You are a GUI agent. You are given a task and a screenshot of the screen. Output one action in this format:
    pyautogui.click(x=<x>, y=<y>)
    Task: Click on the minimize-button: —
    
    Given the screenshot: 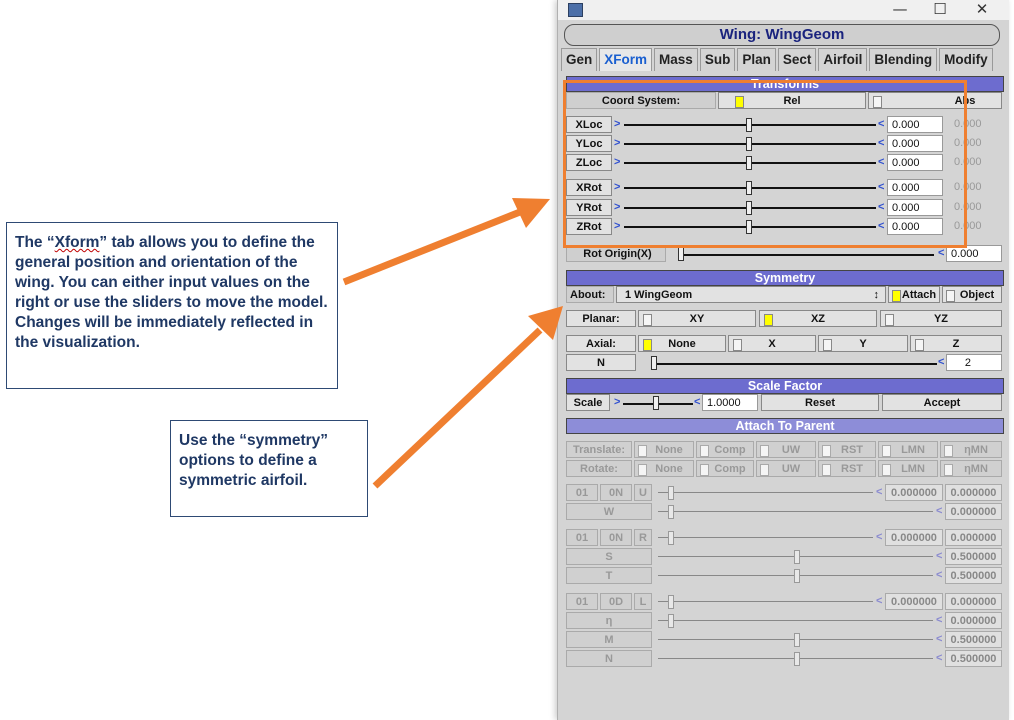 What is the action you would take?
    pyautogui.click(x=900, y=10)
    